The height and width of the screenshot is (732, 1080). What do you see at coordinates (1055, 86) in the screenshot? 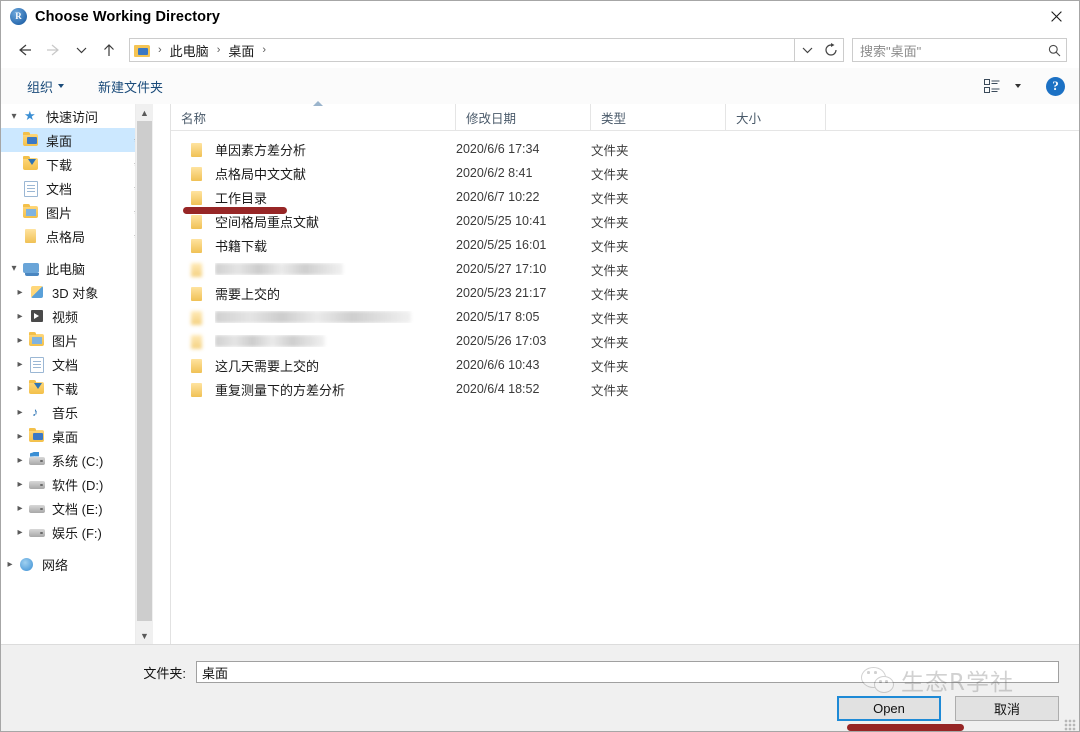
I see `help-icon: ?` at bounding box center [1055, 86].